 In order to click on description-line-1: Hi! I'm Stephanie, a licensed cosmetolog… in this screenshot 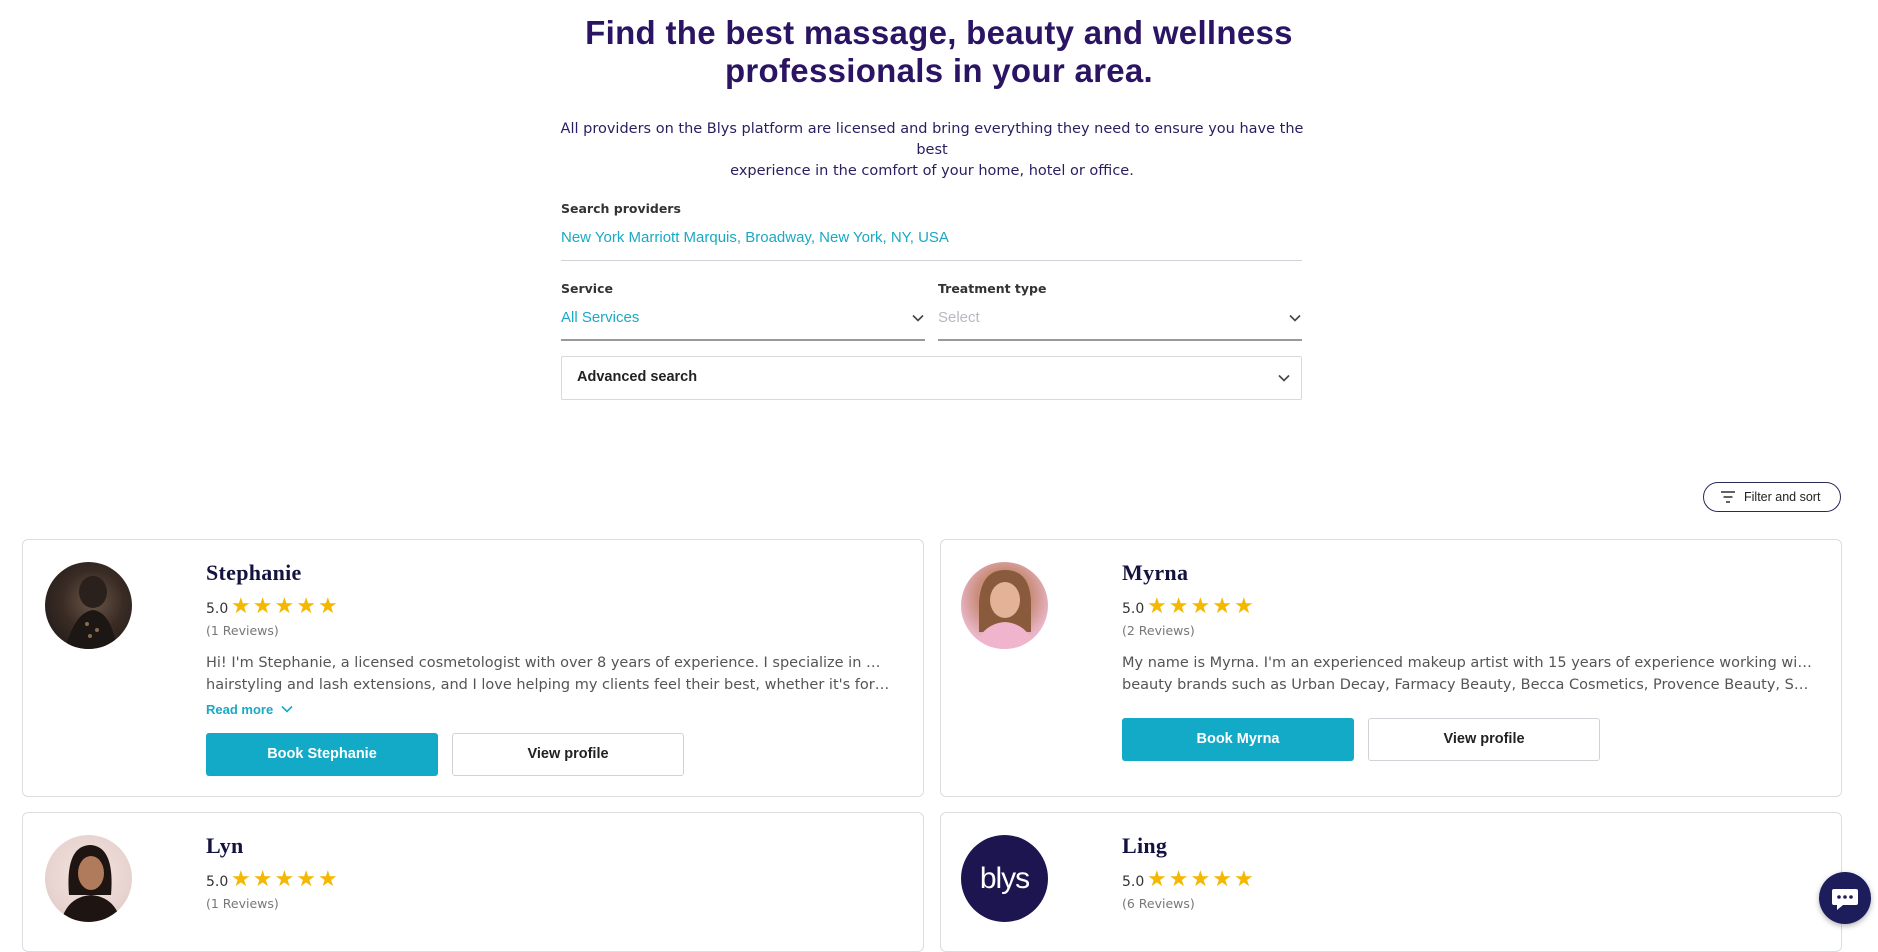, I will do `click(548, 663)`.